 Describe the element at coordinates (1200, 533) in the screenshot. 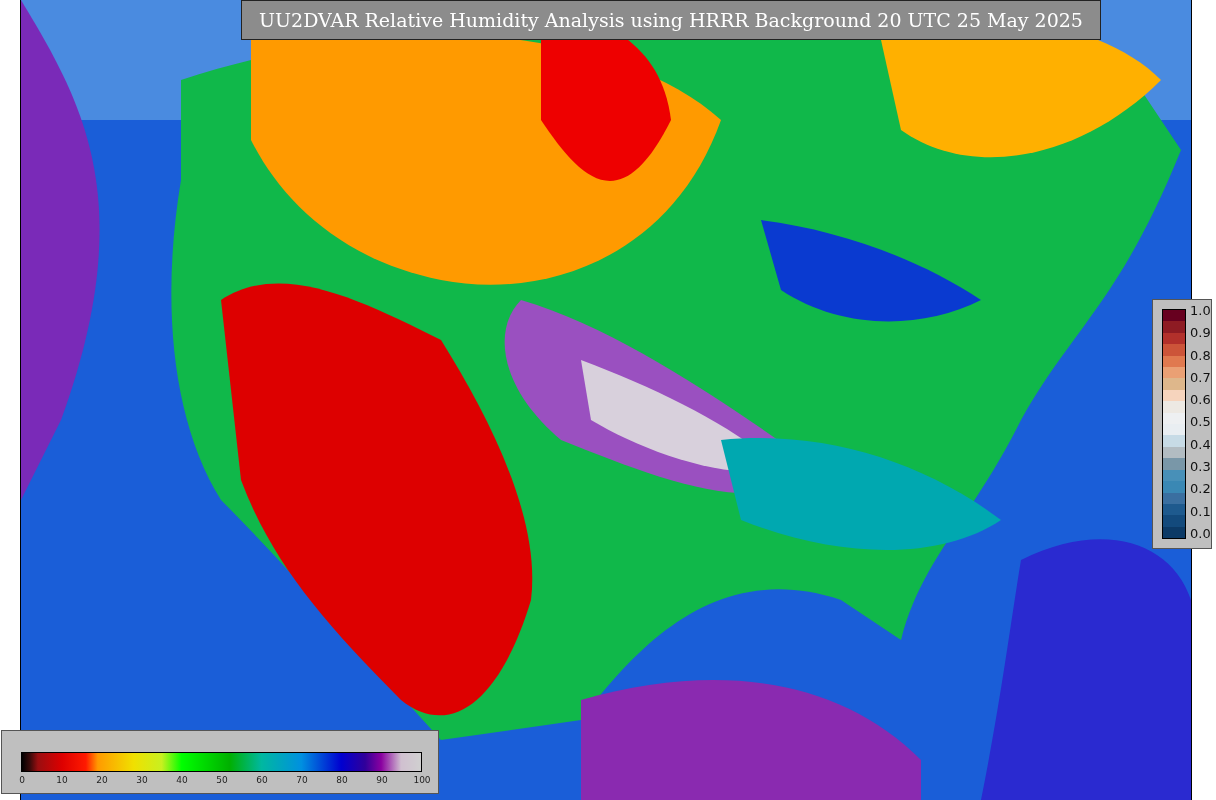

I see `colorbar-tick-label: 0.0` at that location.